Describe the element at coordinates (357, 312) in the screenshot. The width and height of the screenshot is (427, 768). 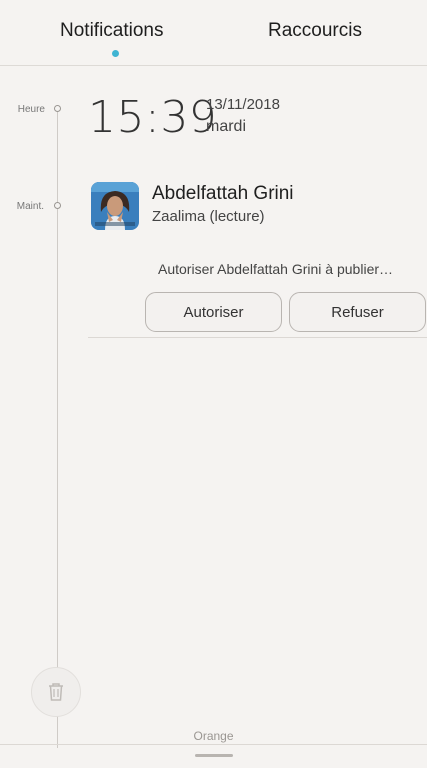
I see `deny-button: Refuser` at that location.